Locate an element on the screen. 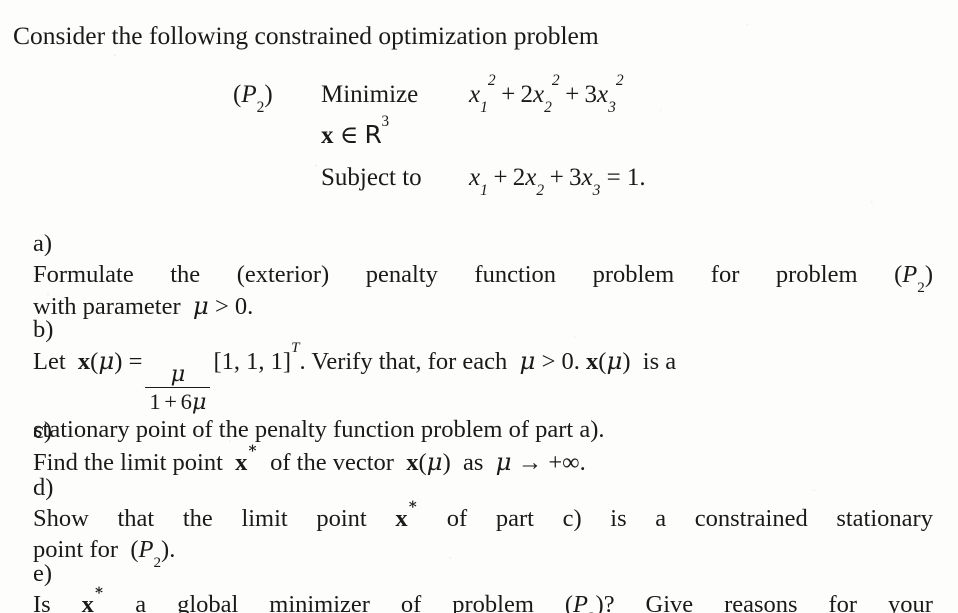 This screenshot has height=613, width=958. problem-label-letter: P is located at coordinates (249, 94).